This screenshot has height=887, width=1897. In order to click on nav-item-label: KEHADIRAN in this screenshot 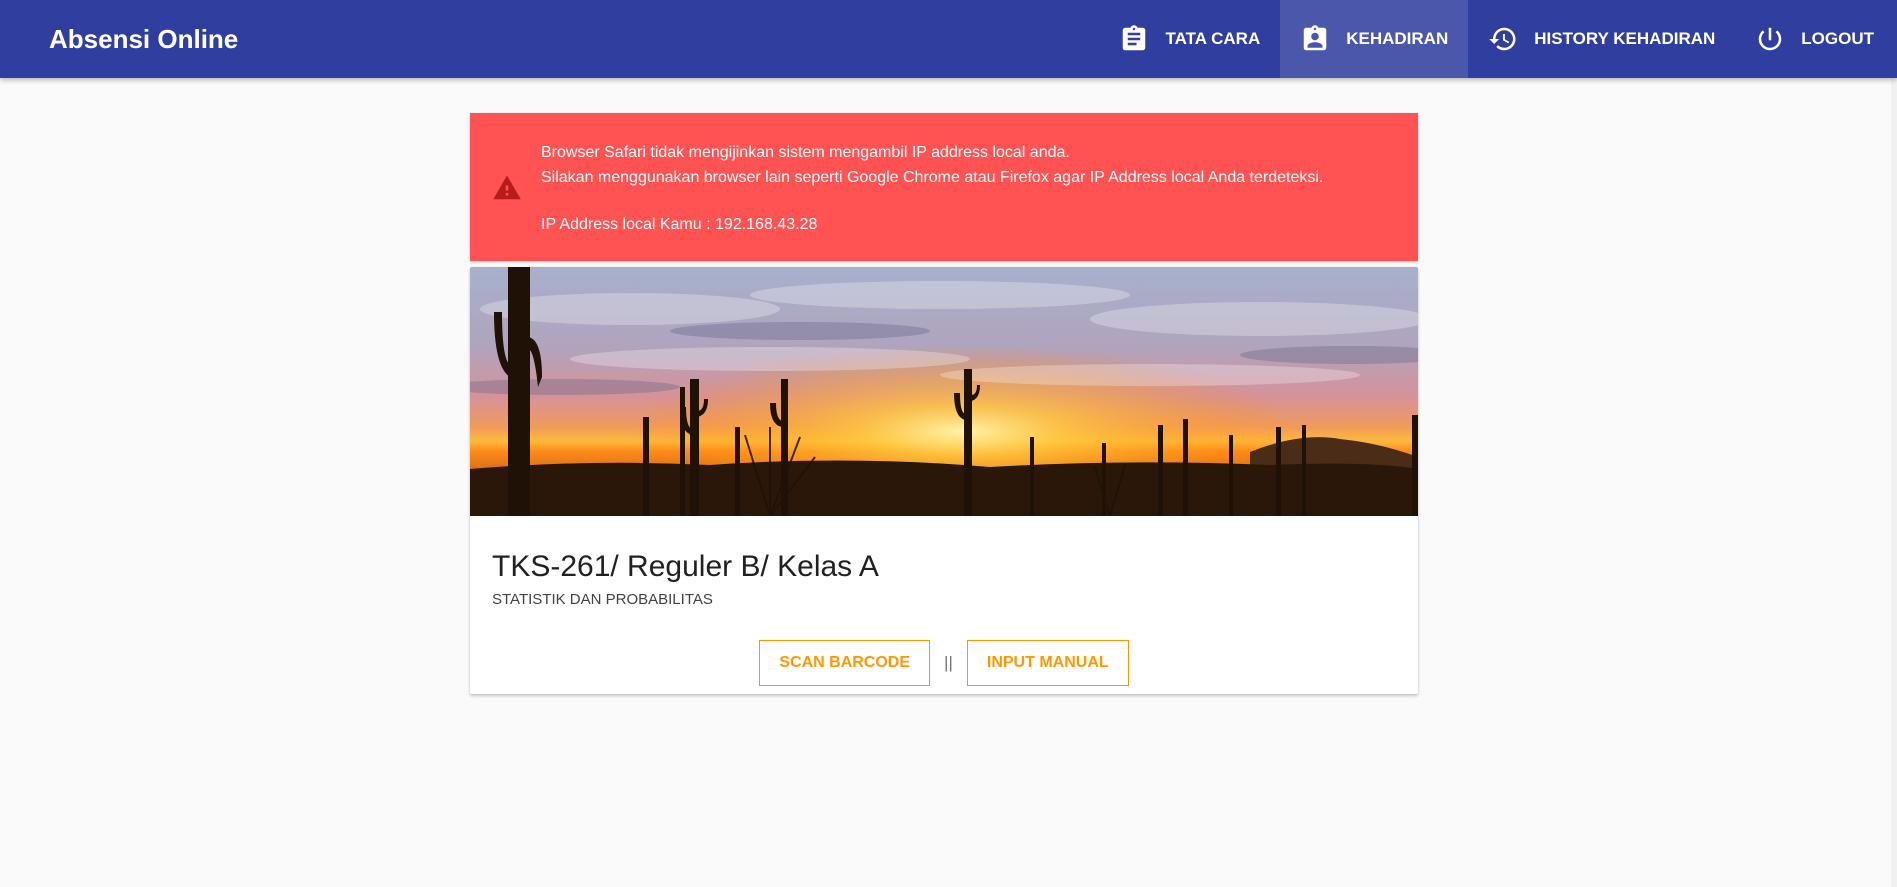, I will do `click(1397, 38)`.